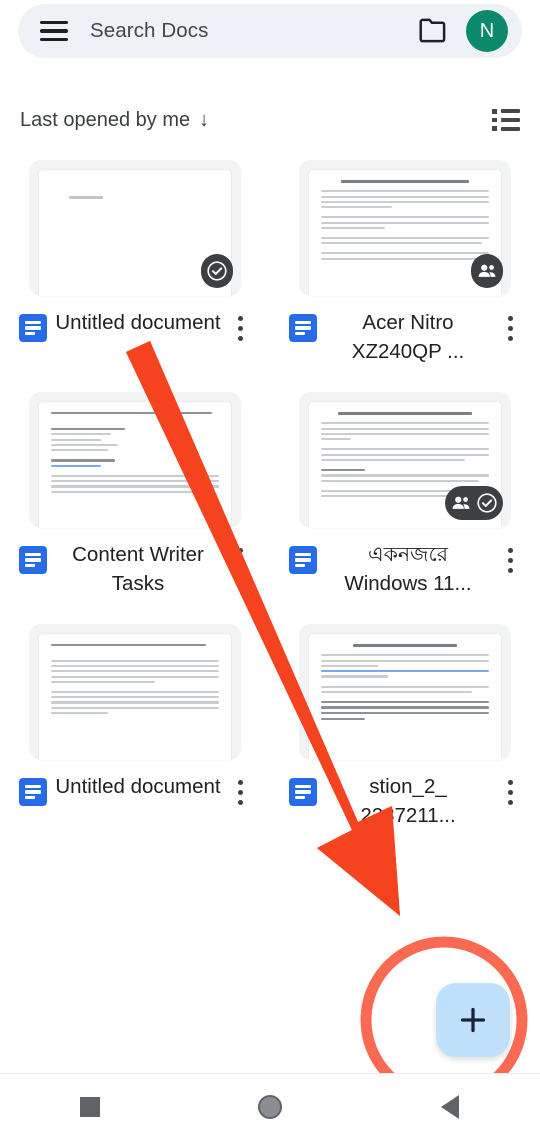  I want to click on sort-selector: Last opened by me ↓, so click(114, 120).